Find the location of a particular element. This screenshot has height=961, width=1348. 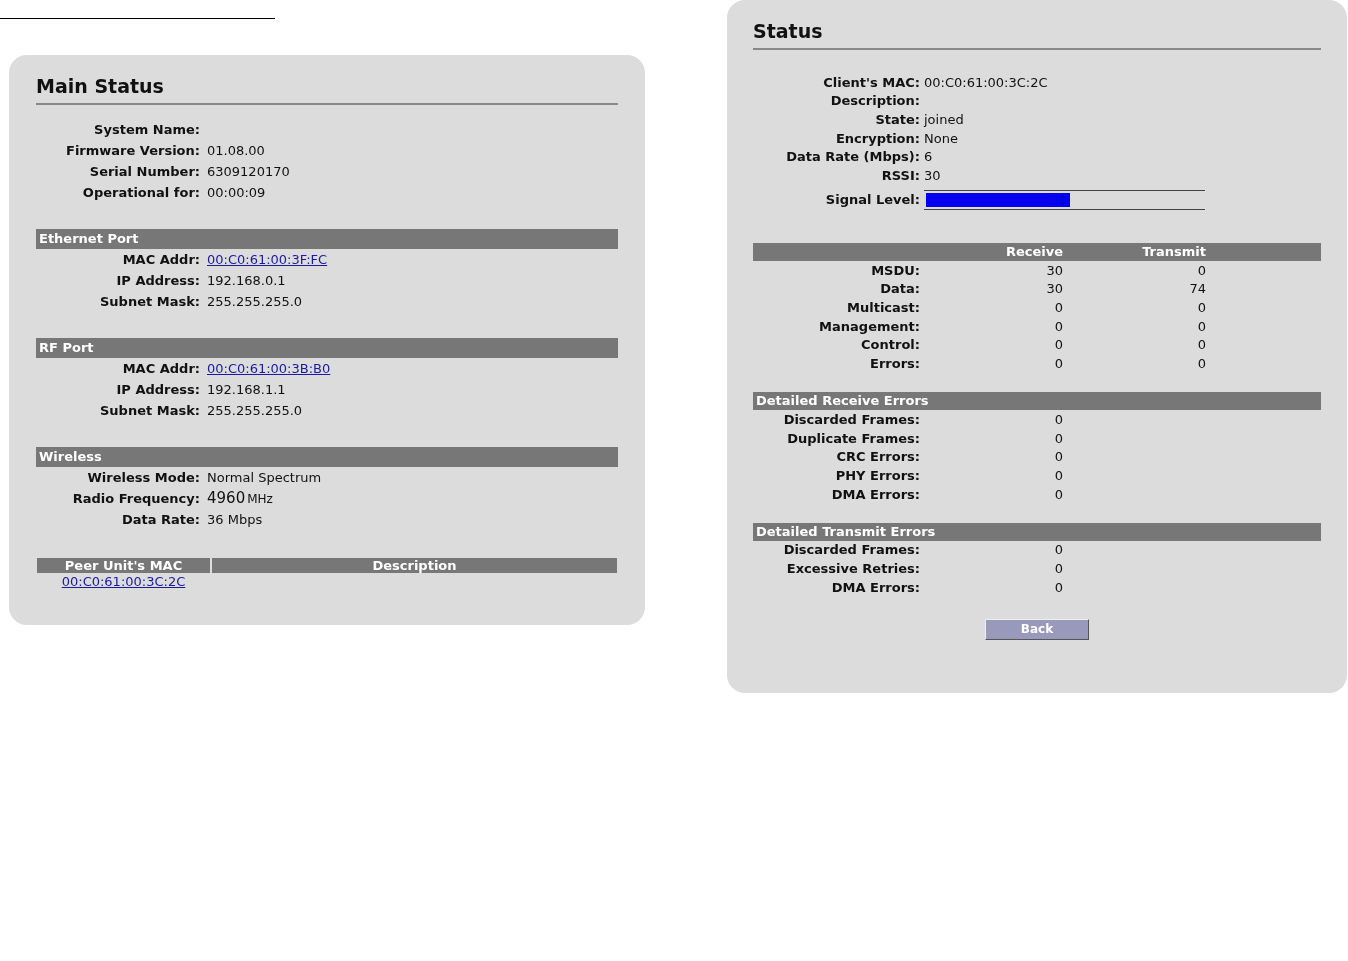

field-value: None is located at coordinates (941, 138).